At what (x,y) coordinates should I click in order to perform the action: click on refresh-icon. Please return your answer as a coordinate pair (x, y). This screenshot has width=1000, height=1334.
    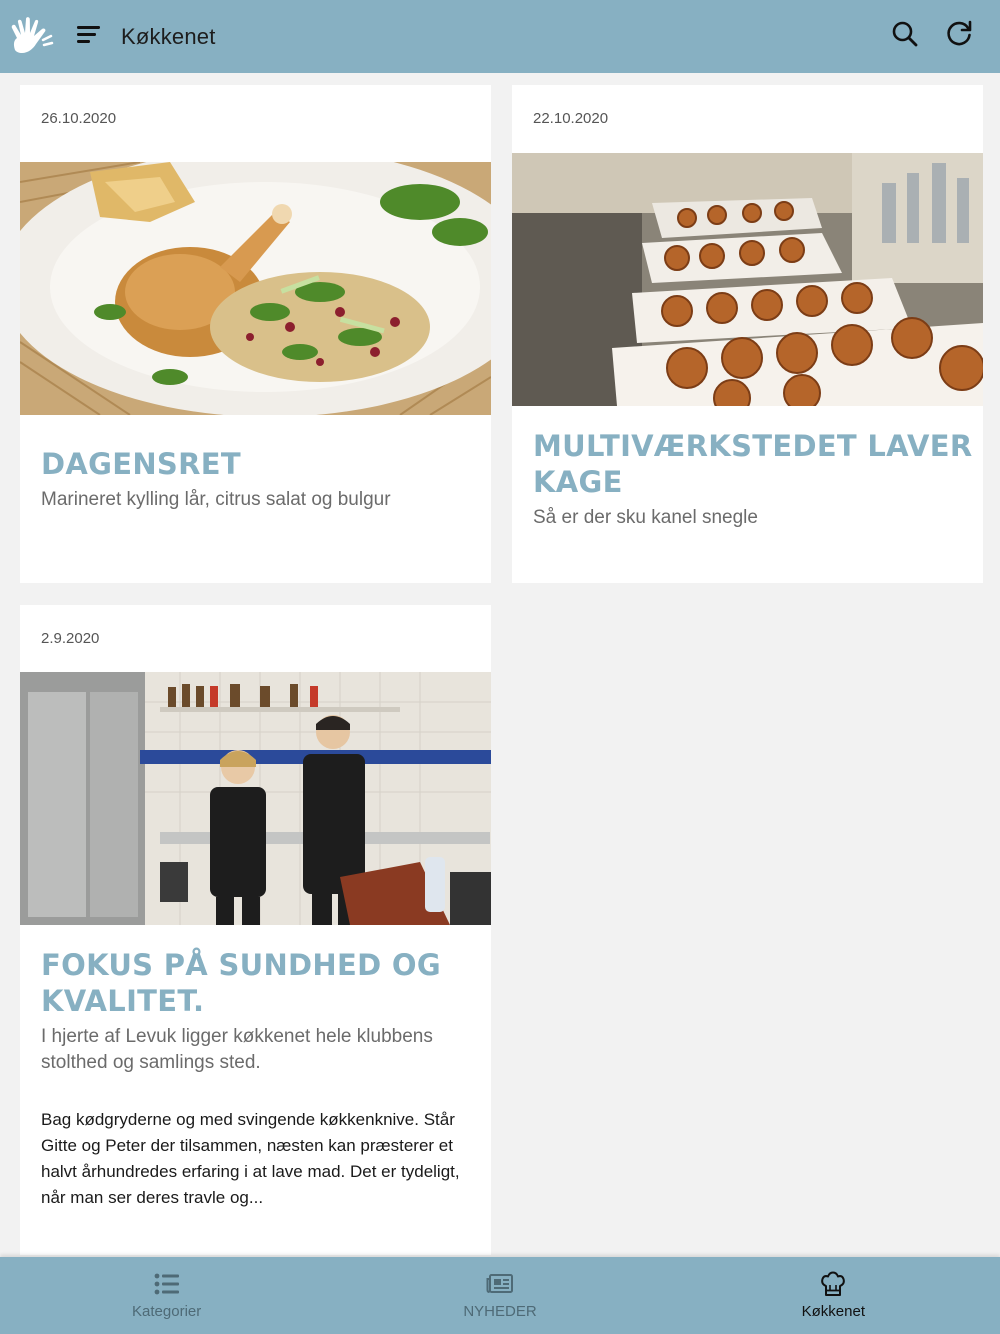
    Looking at the image, I should click on (959, 36).